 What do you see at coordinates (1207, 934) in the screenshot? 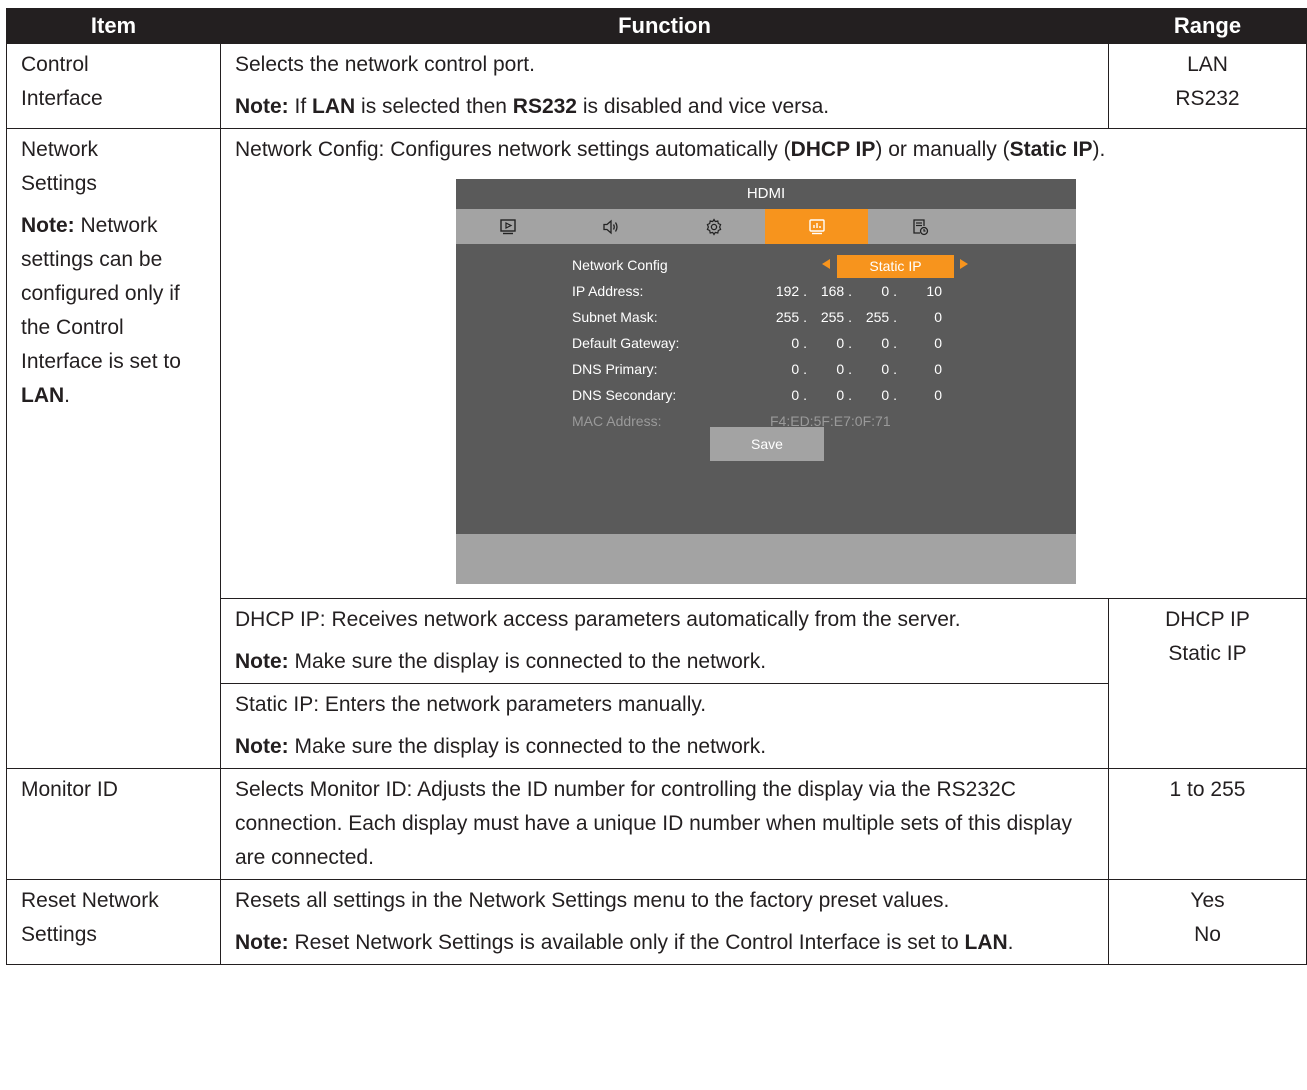
I see `range-value: No` at bounding box center [1207, 934].